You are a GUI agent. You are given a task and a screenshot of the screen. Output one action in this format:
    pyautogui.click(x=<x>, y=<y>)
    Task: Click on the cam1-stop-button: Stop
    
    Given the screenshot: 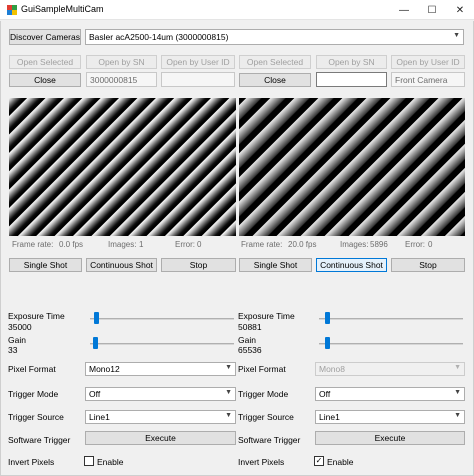 What is the action you would take?
    pyautogui.click(x=198, y=265)
    